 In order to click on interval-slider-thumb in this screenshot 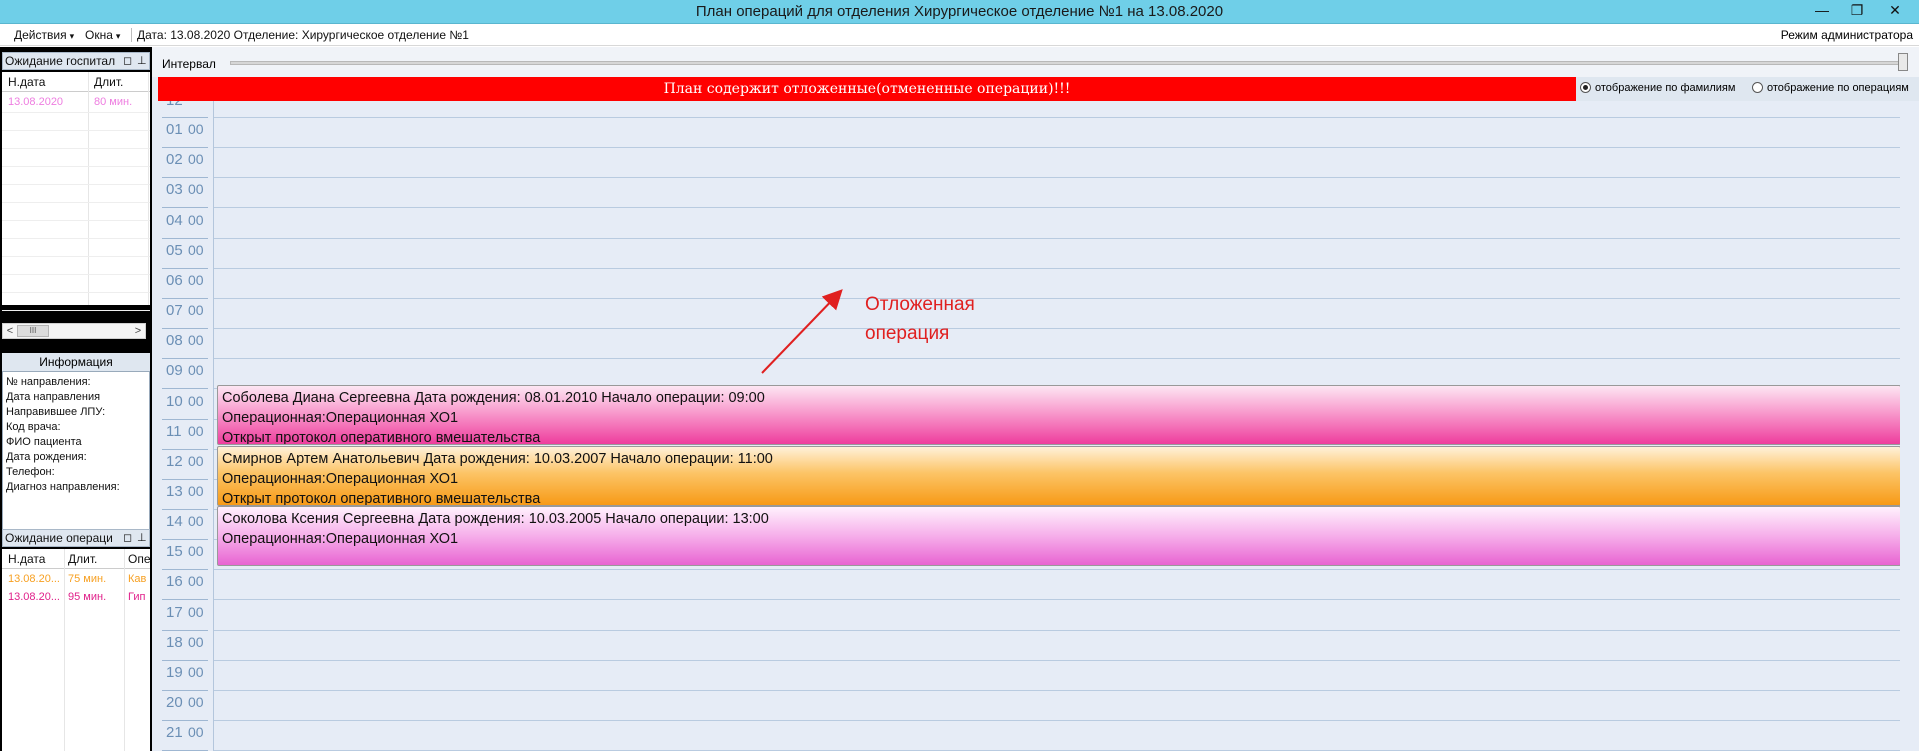, I will do `click(1903, 62)`.